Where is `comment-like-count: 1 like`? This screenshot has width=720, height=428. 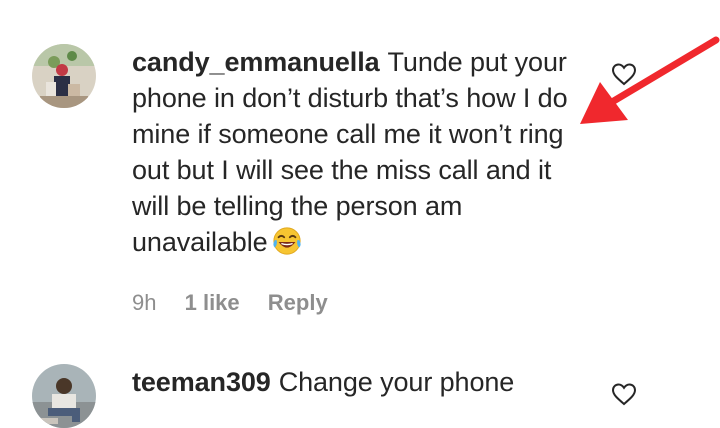
comment-like-count: 1 like is located at coordinates (212, 302).